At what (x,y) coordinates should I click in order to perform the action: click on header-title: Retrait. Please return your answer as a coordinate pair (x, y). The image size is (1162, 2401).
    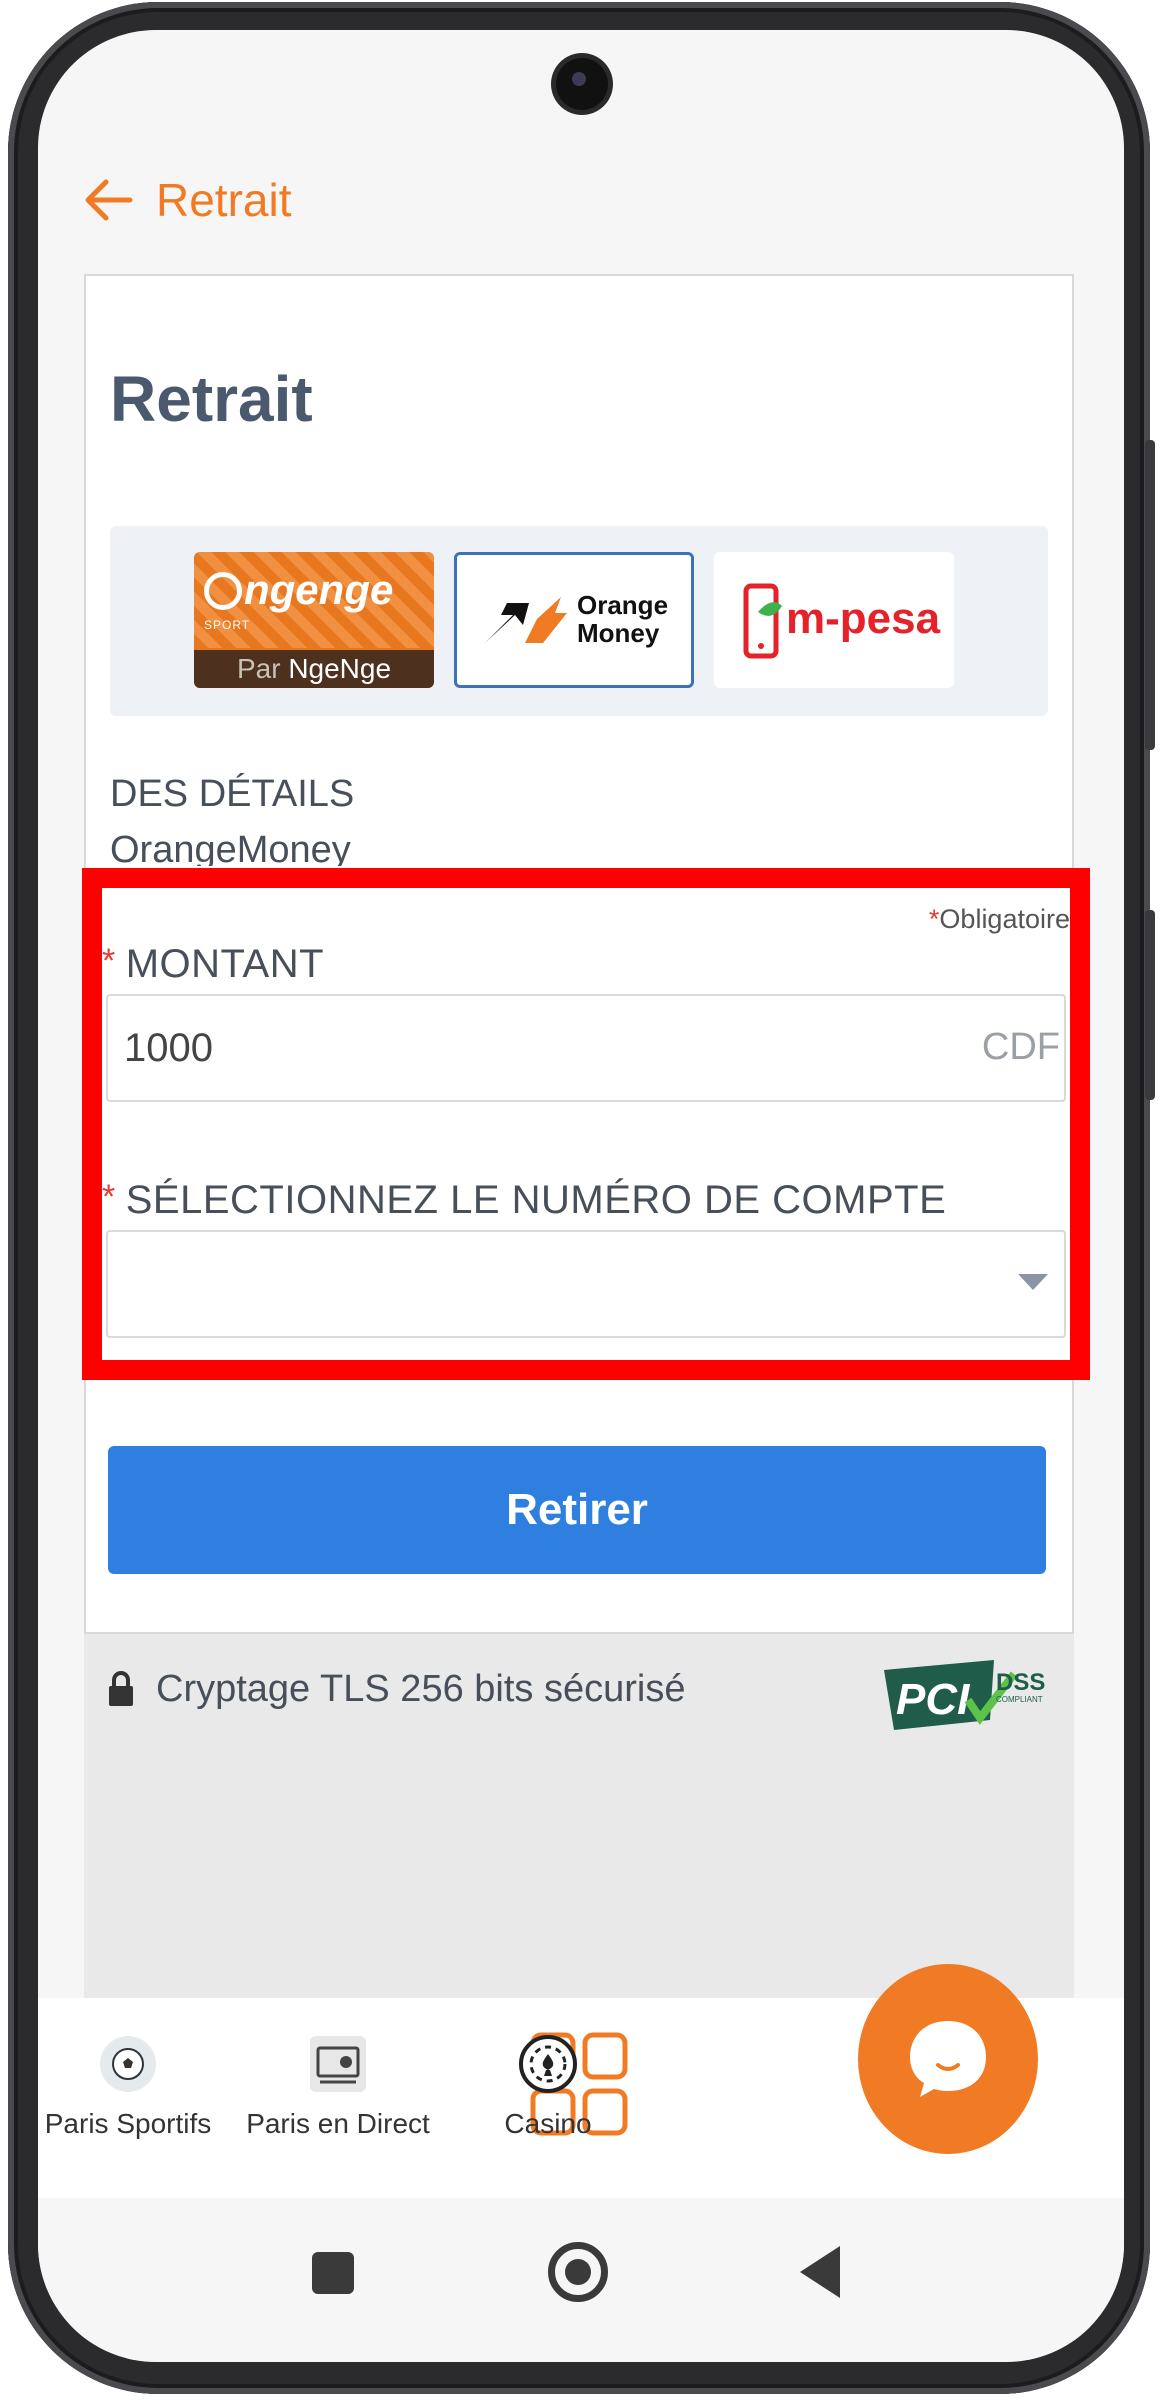
    Looking at the image, I should click on (224, 200).